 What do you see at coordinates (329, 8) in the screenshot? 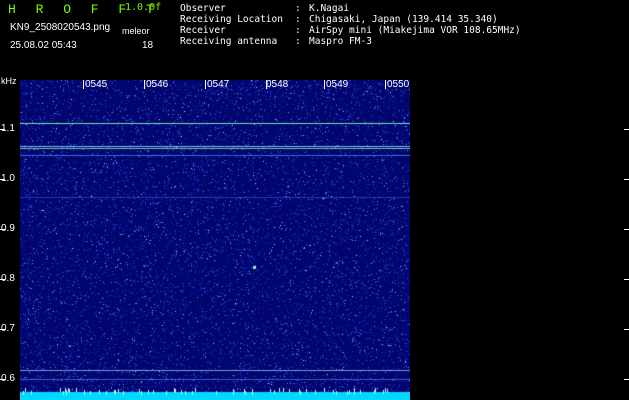
I see `metadata-value: K.Nagai` at bounding box center [329, 8].